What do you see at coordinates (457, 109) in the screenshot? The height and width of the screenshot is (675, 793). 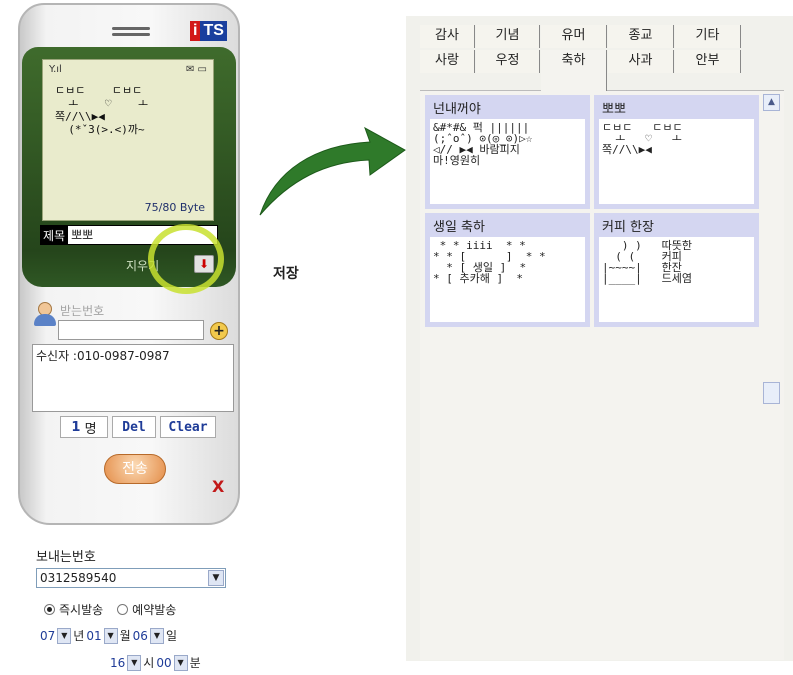 I see `emoticon-card-title: 넌내꺼야` at bounding box center [457, 109].